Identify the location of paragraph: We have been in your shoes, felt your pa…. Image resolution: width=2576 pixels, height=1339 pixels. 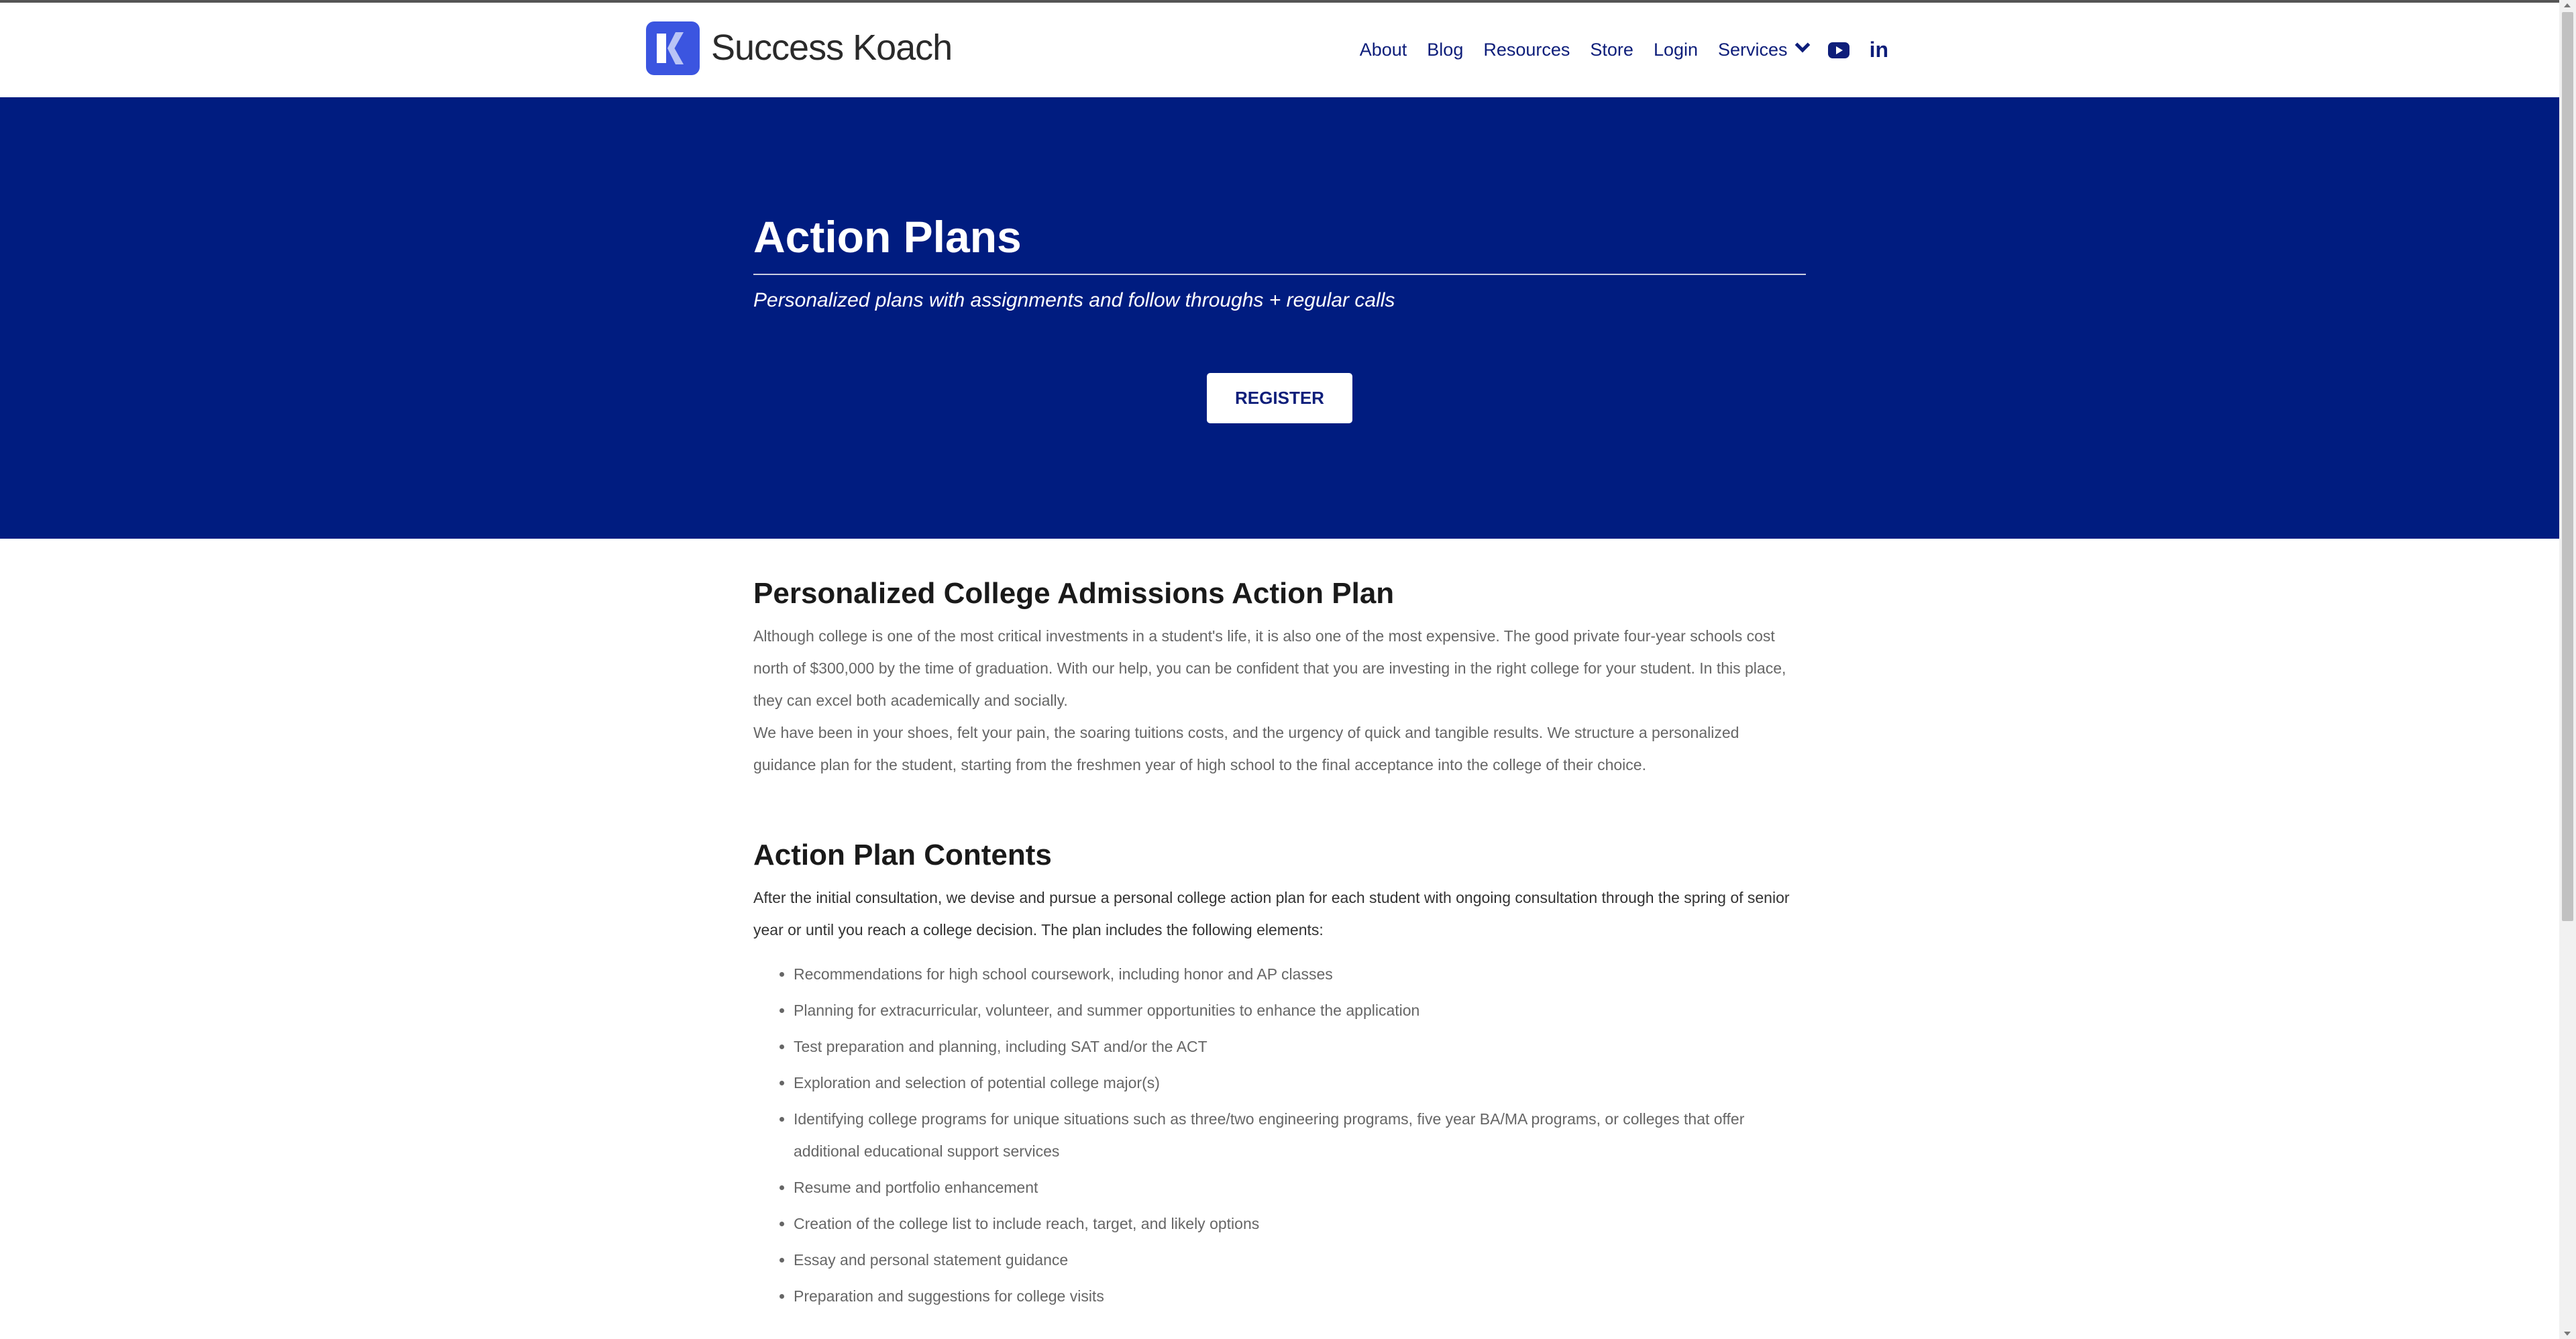
(1246, 748).